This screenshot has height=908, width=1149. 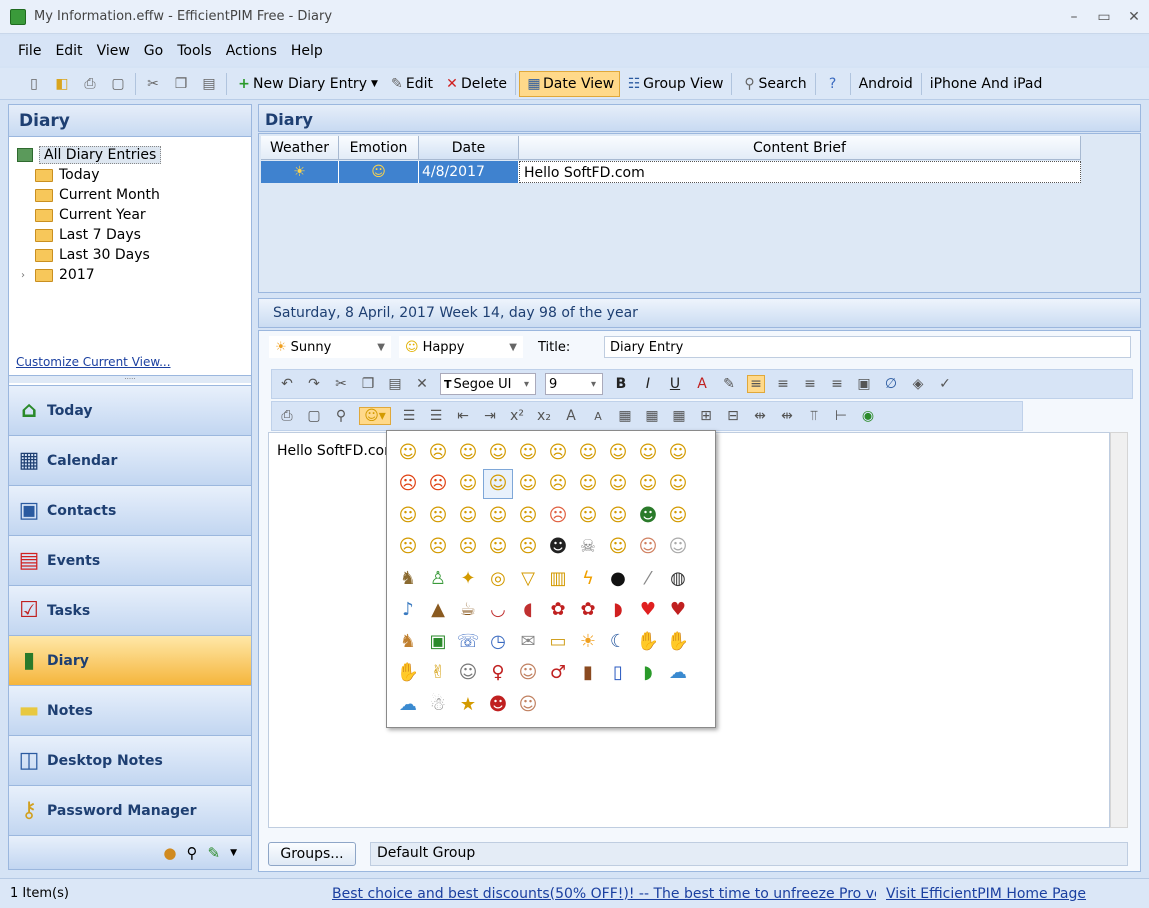 What do you see at coordinates (678, 515) in the screenshot?
I see `emoticon-30-icon: ☺` at bounding box center [678, 515].